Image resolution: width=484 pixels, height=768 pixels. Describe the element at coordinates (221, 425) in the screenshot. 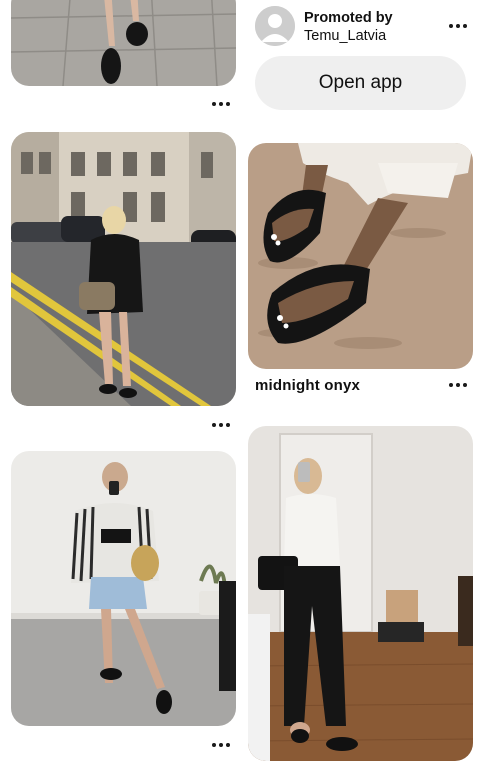

I see `pin-2-more-icon` at that location.